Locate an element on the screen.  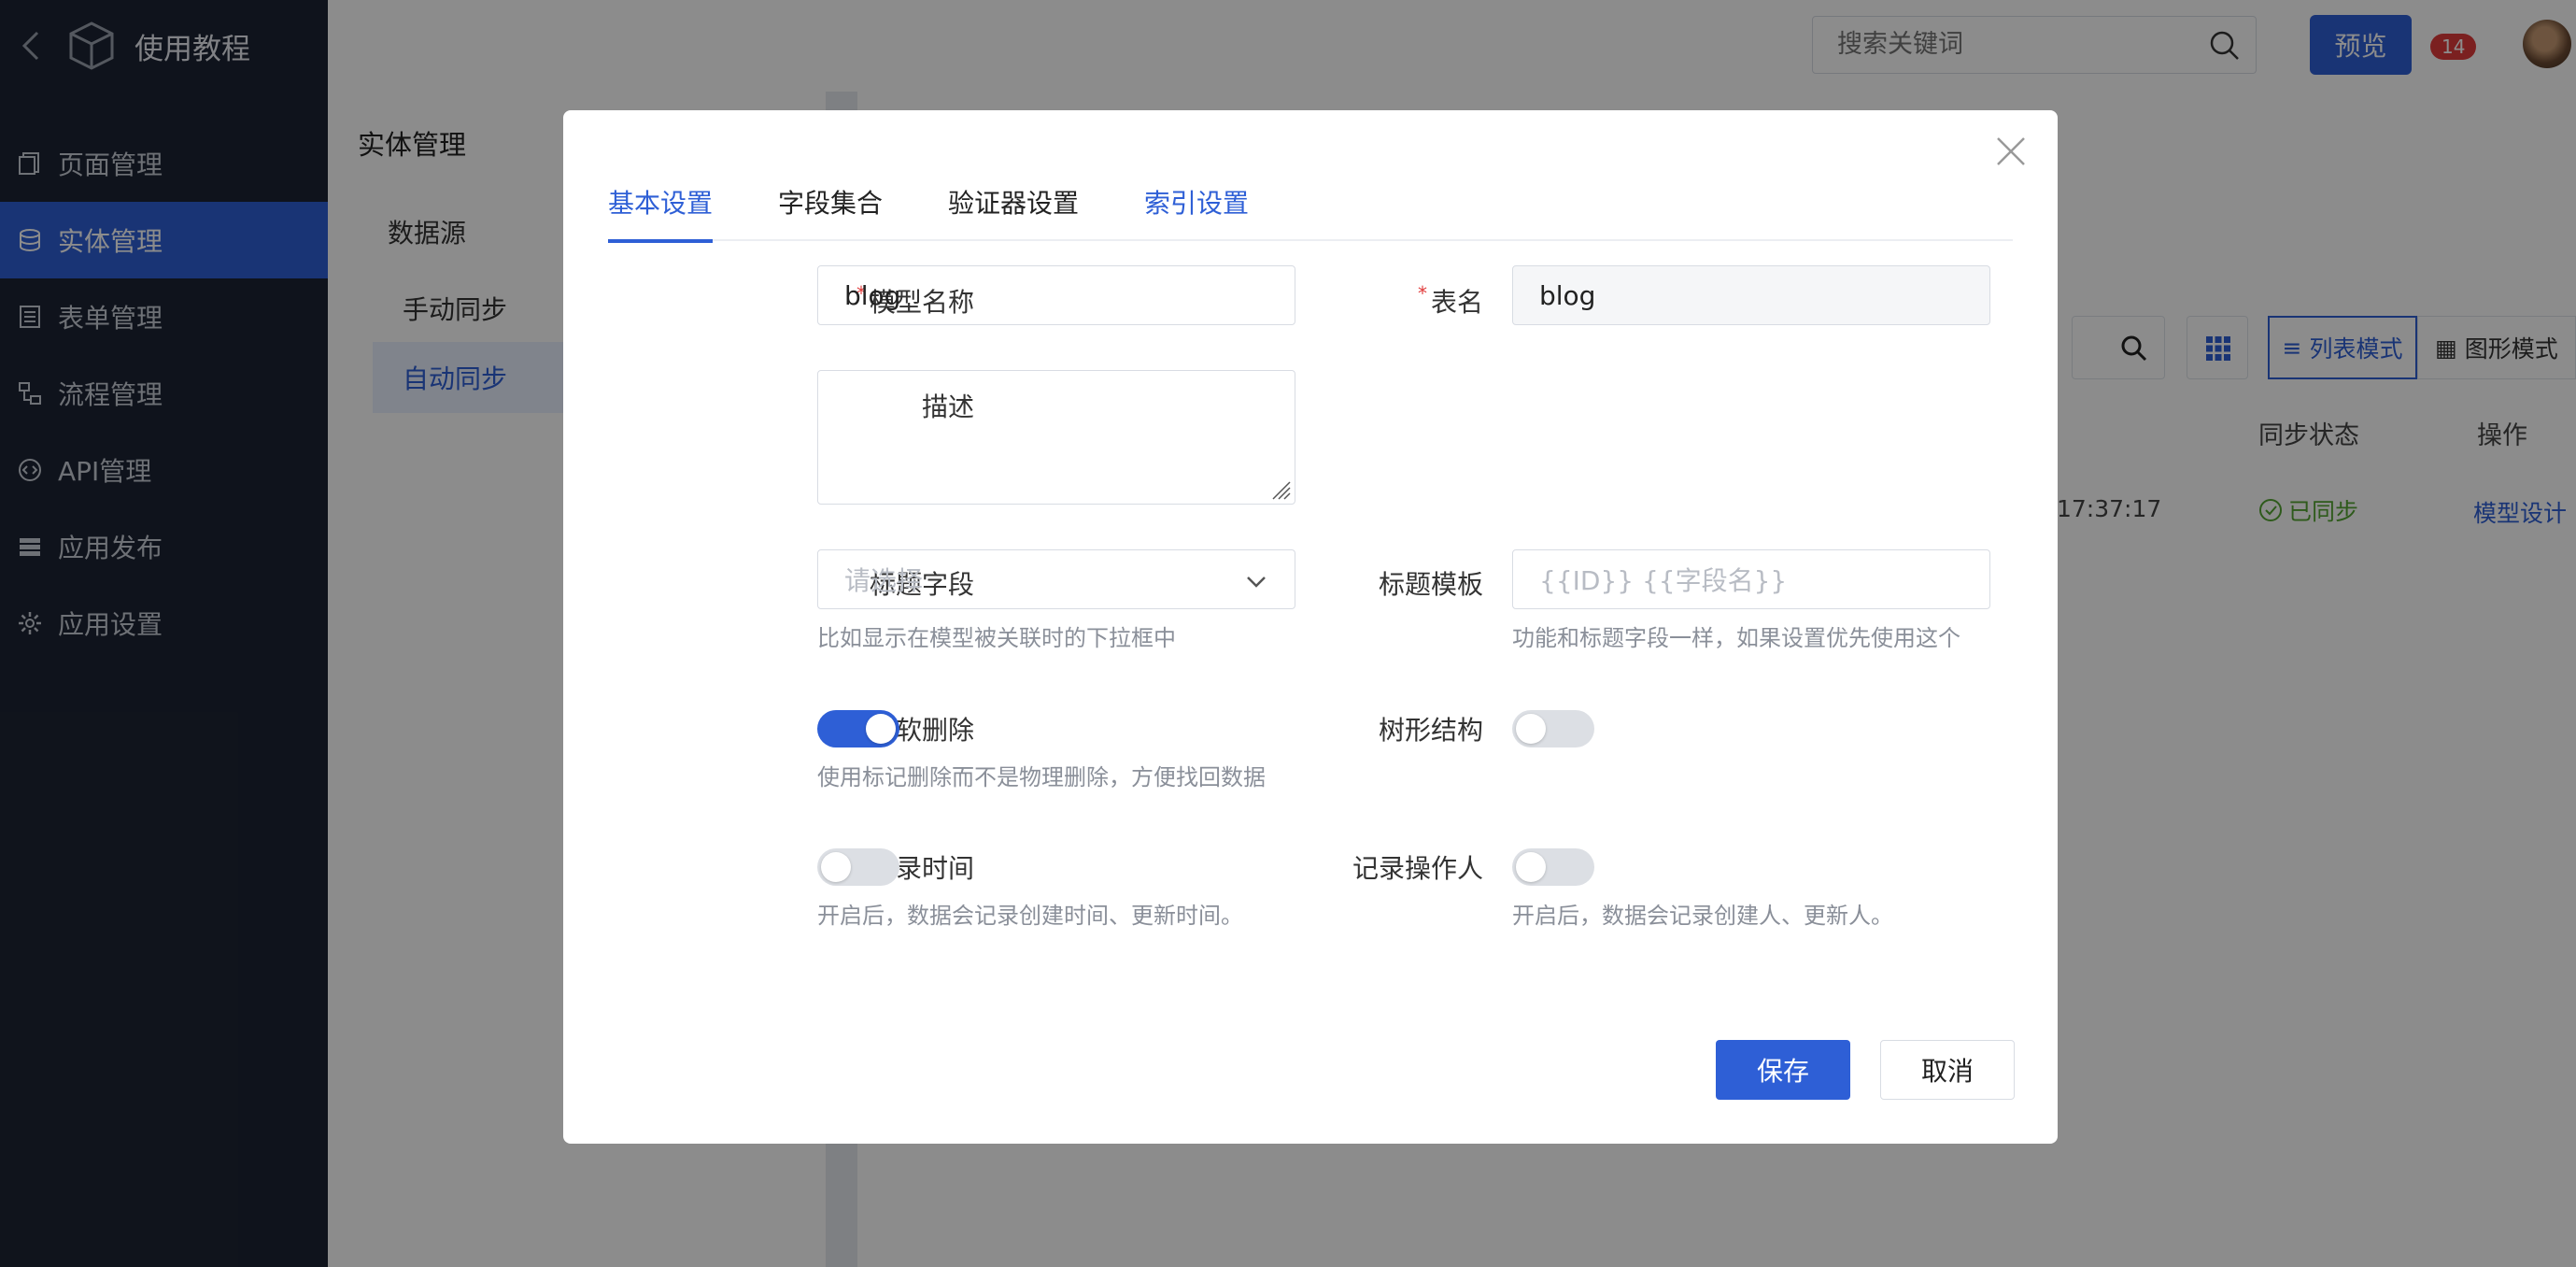
save-button: 保存 is located at coordinates (1783, 1070).